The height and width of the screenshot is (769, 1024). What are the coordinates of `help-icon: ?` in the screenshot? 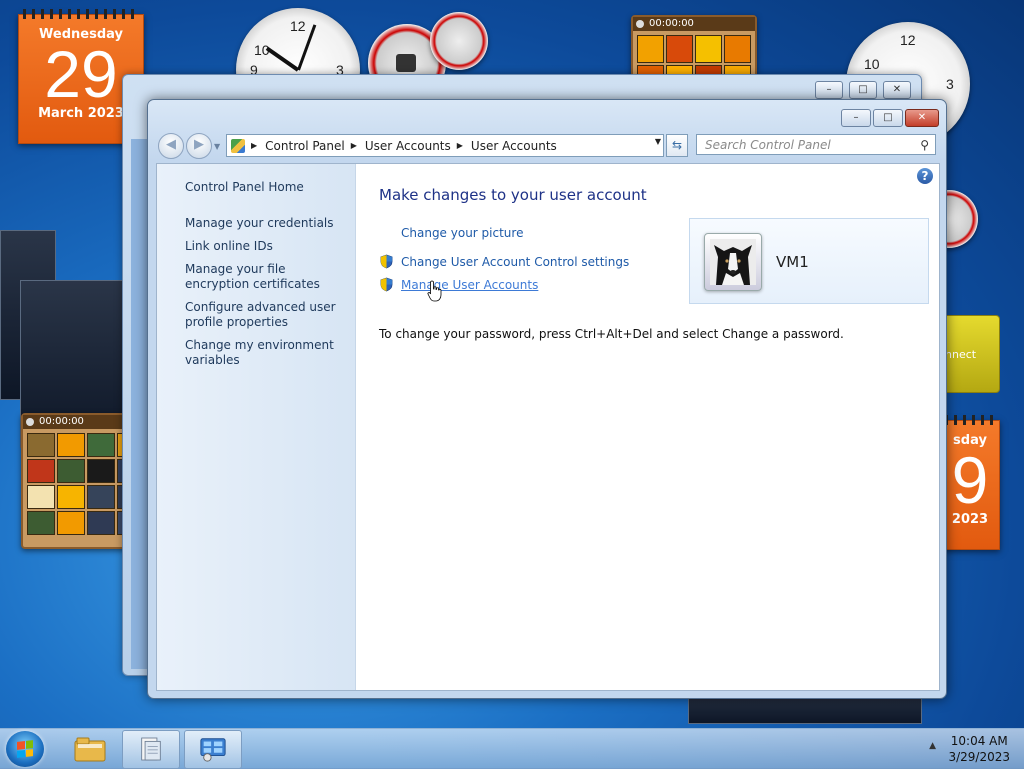 It's located at (925, 176).